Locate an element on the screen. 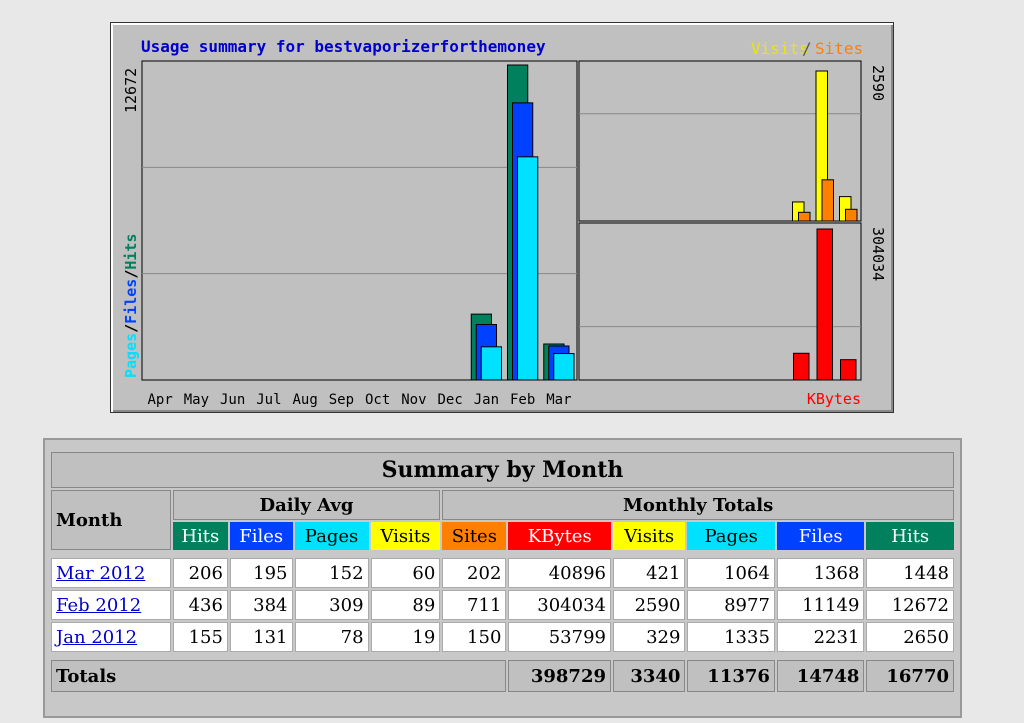  bar-pages-feb is located at coordinates (528, 268).